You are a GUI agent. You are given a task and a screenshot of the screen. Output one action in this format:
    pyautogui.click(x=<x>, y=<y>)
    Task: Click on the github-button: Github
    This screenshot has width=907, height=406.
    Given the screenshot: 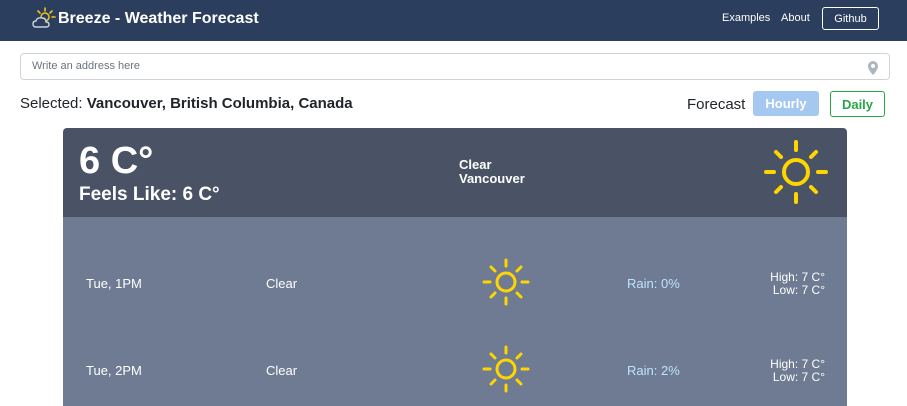 What is the action you would take?
    pyautogui.click(x=850, y=18)
    